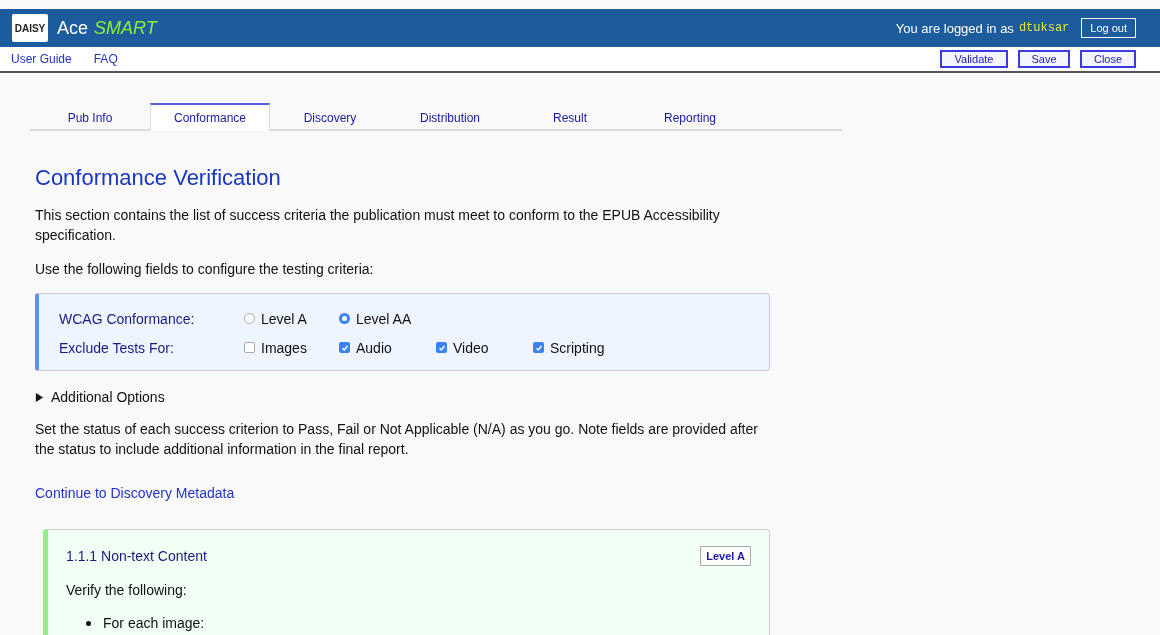 The width and height of the screenshot is (1160, 635). Describe the element at coordinates (974, 59) in the screenshot. I see `toolbar-button: Validate` at that location.